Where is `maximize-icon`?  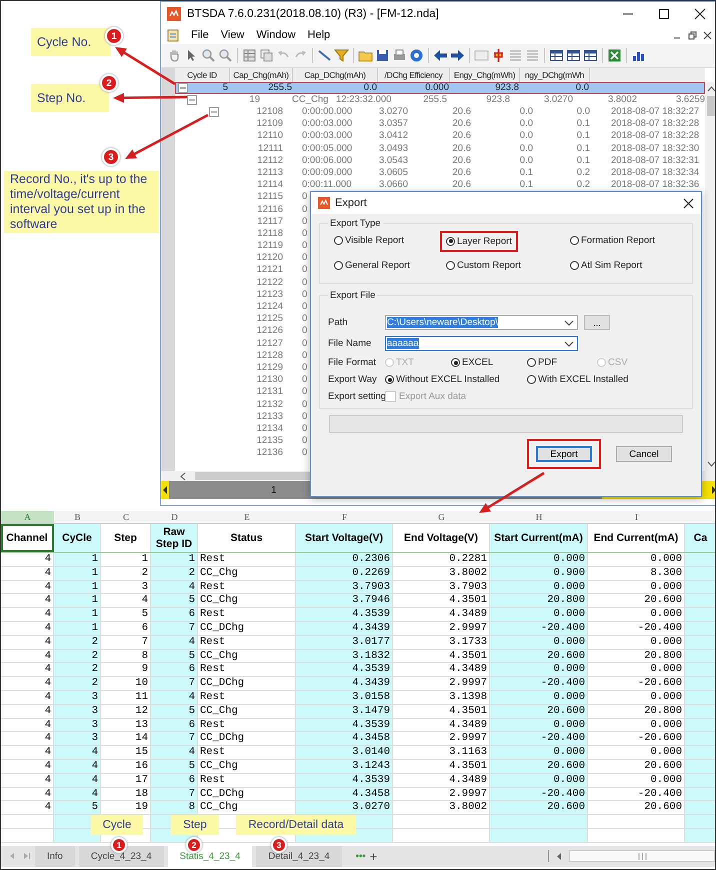
maximize-icon is located at coordinates (664, 14).